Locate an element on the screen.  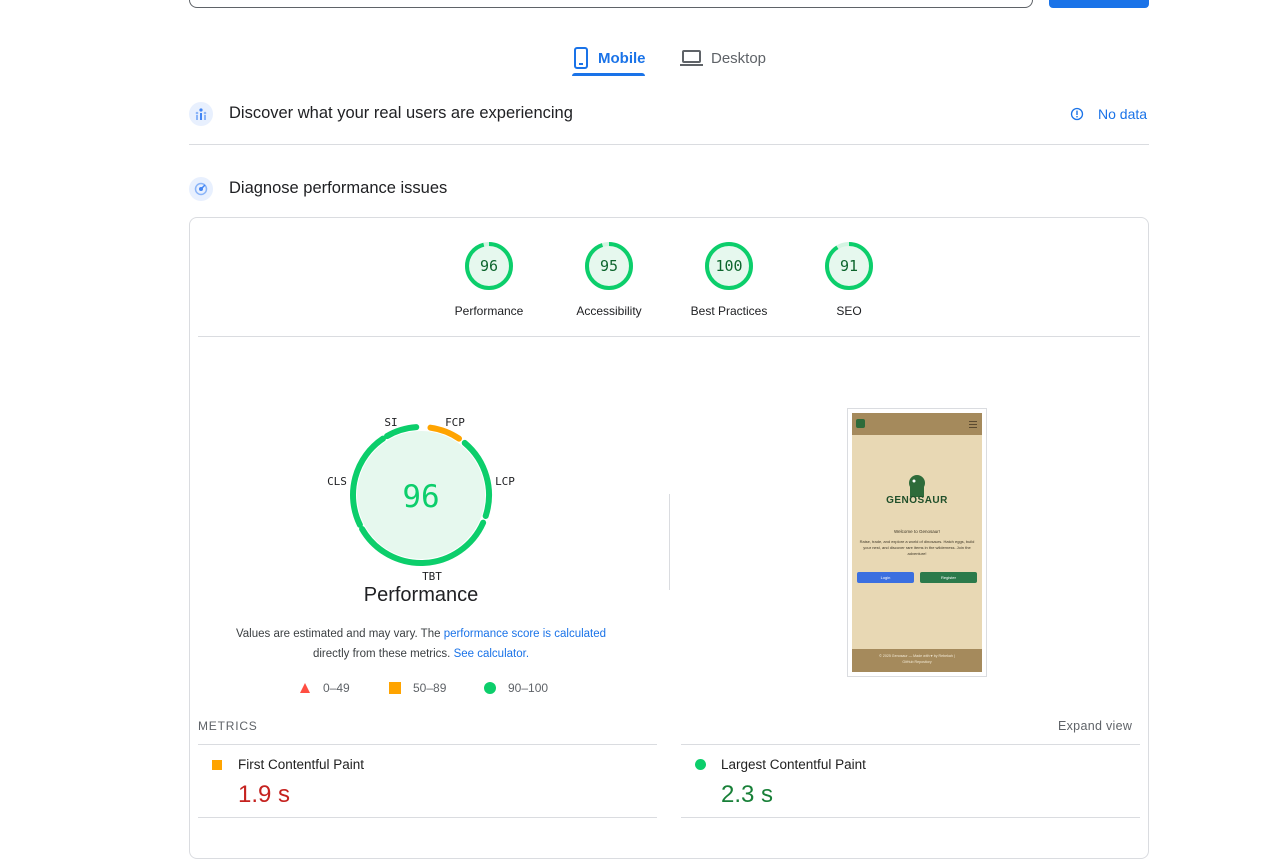
tab-active-indicator is located at coordinates (608, 74).